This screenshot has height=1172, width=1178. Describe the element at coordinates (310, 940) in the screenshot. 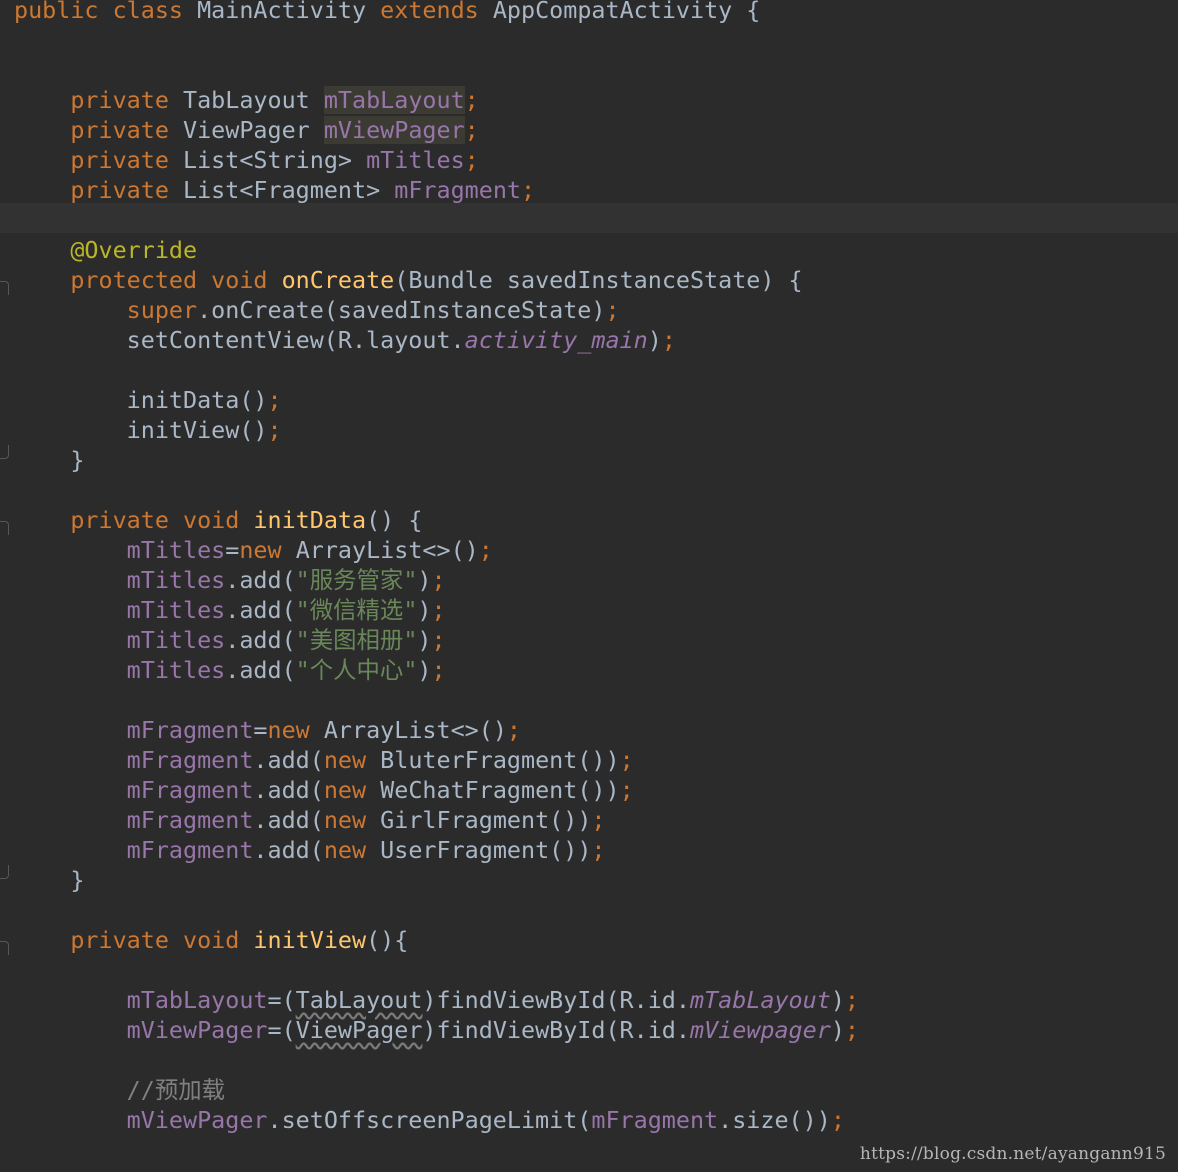

I see `code-token: initView` at that location.